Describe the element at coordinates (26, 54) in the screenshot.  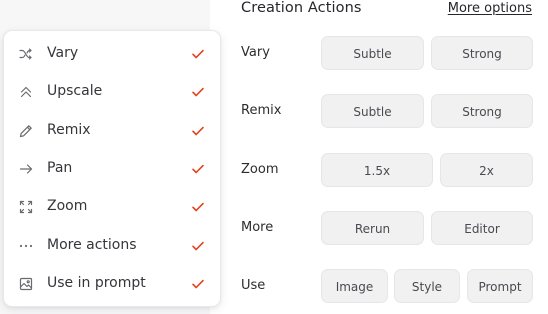
I see `shuffle-icon` at that location.